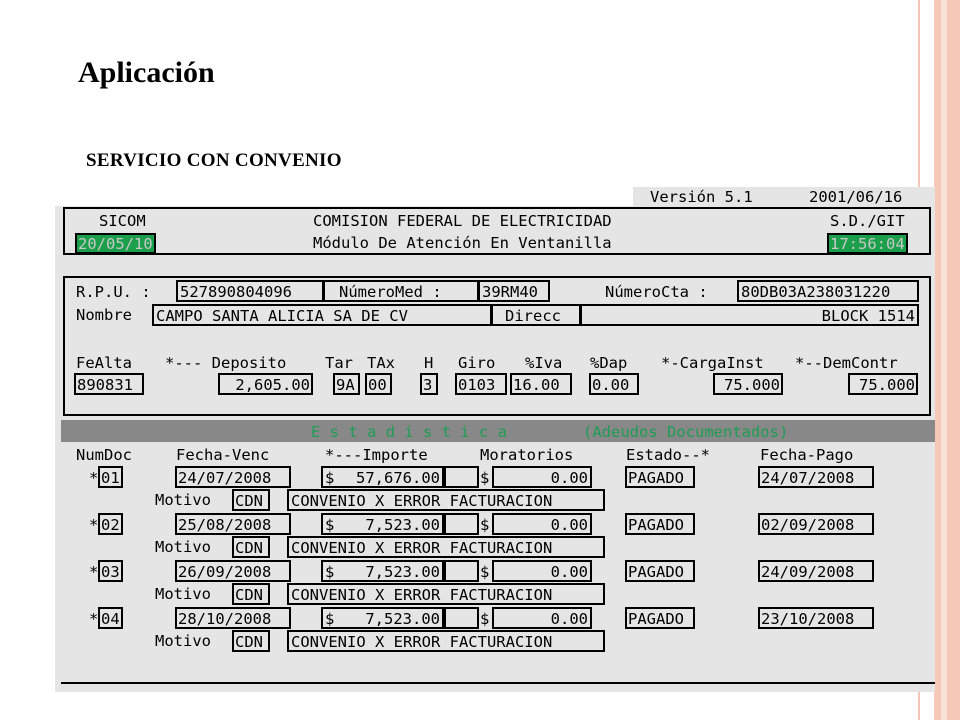  What do you see at coordinates (944, 360) in the screenshot?
I see `slide-accent-band-highlight` at bounding box center [944, 360].